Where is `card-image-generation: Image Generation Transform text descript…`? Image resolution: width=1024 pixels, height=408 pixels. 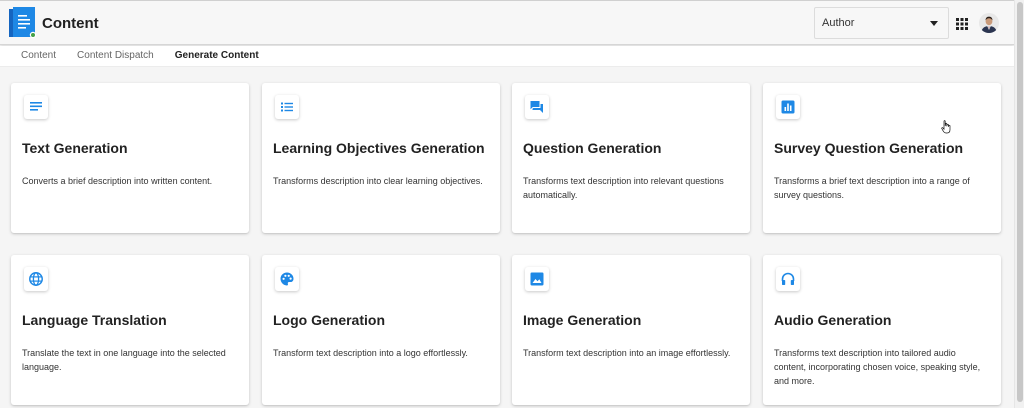
card-image-generation: Image Generation Transform text descript… is located at coordinates (631, 330).